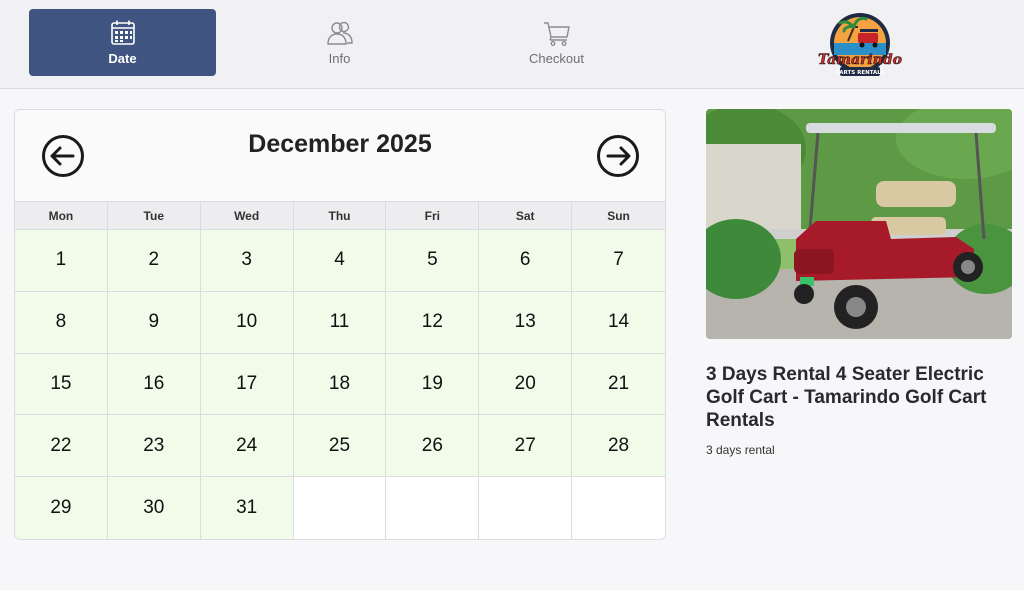 The width and height of the screenshot is (1024, 590). What do you see at coordinates (740, 450) in the screenshot?
I see `product-subtitle: 3 days rental` at bounding box center [740, 450].